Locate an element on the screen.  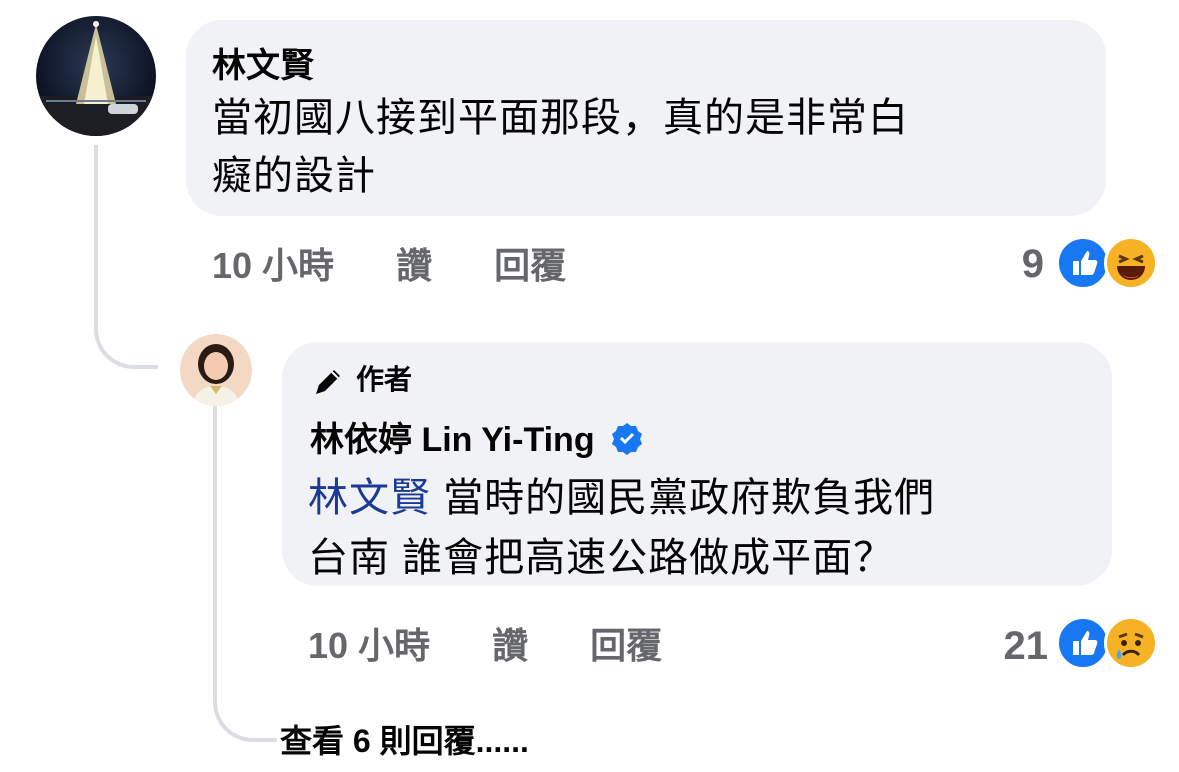
comment-text-line1: 當初國八接到平面那段，真的是非常白 is located at coordinates (560, 118).